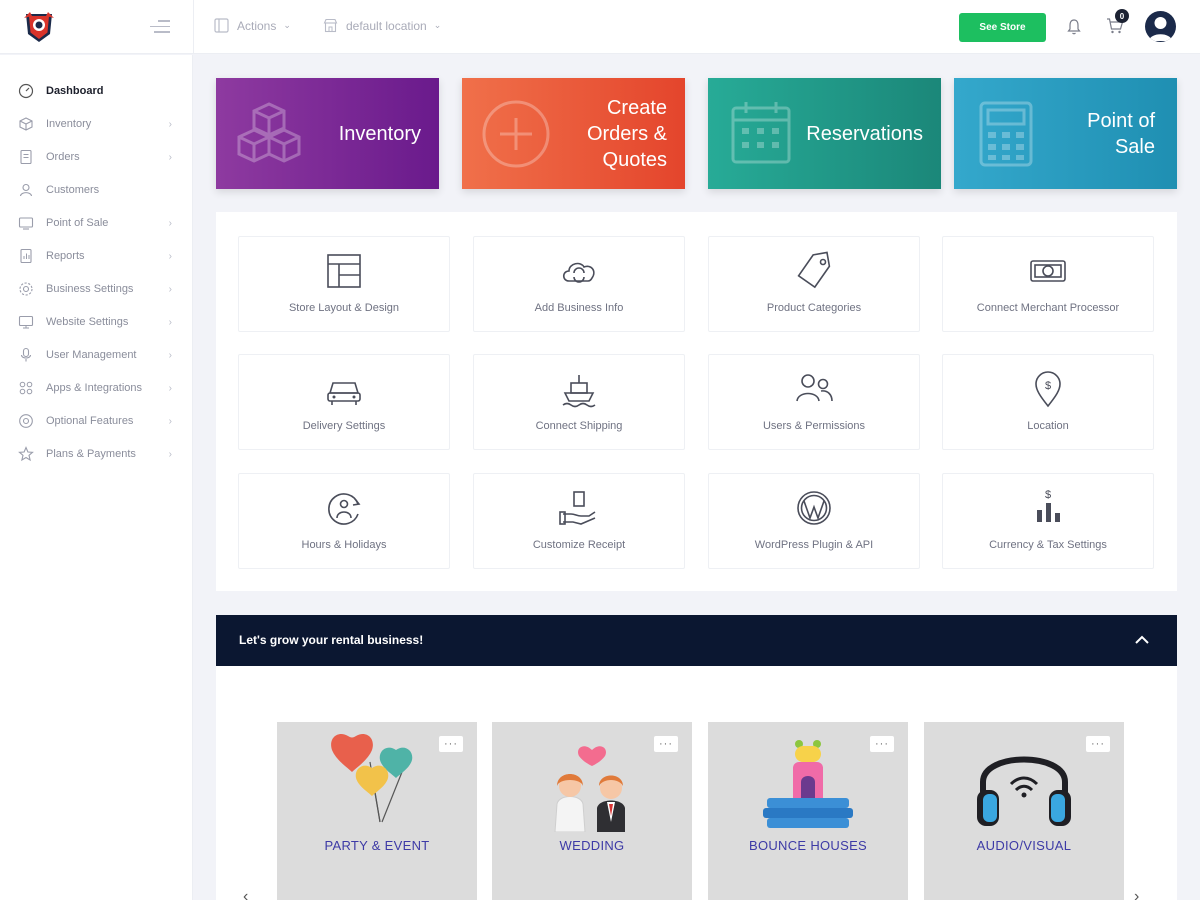 The width and height of the screenshot is (1200, 900). What do you see at coordinates (636, 108) in the screenshot?
I see `hero-tile-label-line: Create` at bounding box center [636, 108].